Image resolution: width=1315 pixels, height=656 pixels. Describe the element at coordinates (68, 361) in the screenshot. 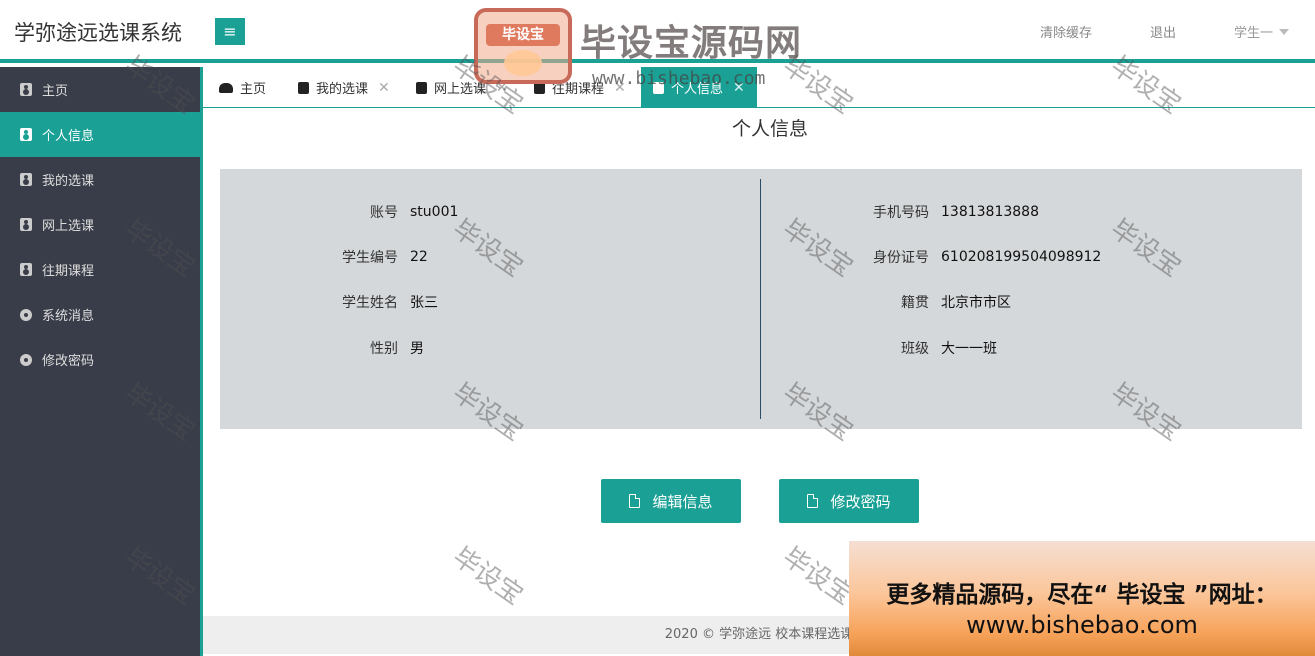

I see `sidebar-item-label: 修改密码` at that location.